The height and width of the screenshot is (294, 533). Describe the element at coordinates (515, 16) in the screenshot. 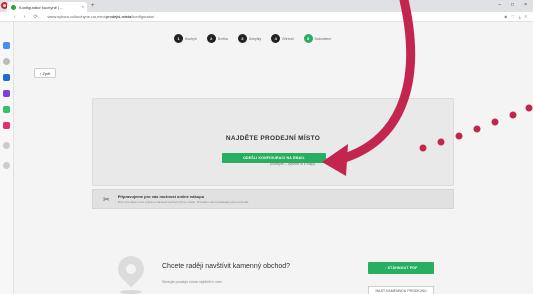

I see `toolbar-icons: ◈ ♡ ⤓ ≡` at that location.